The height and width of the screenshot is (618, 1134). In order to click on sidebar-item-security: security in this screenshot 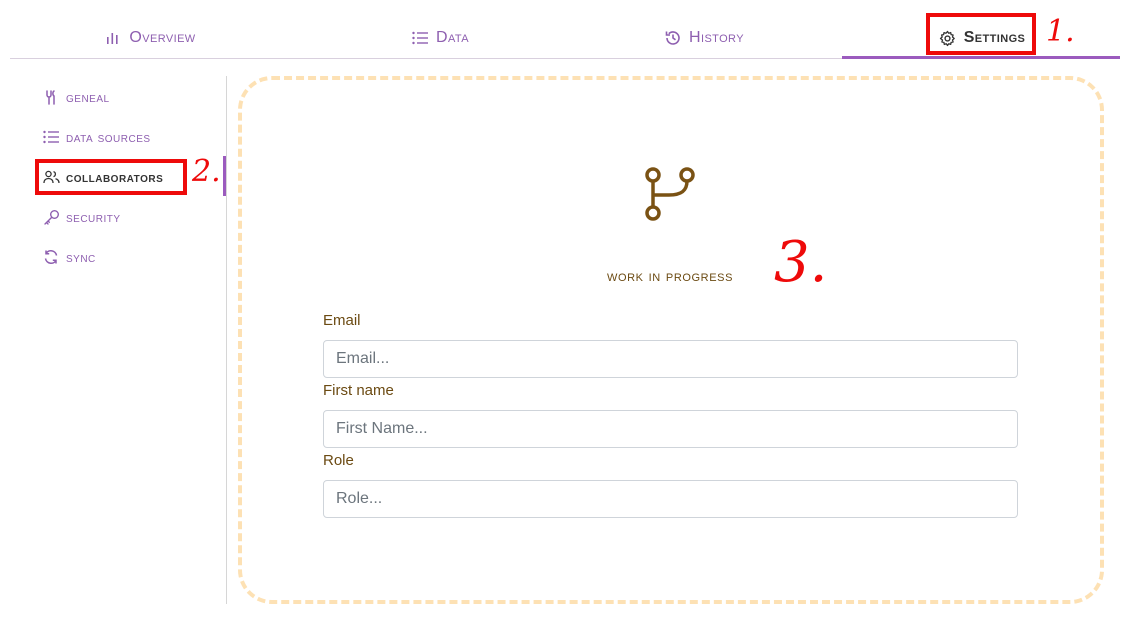, I will do `click(81, 217)`.